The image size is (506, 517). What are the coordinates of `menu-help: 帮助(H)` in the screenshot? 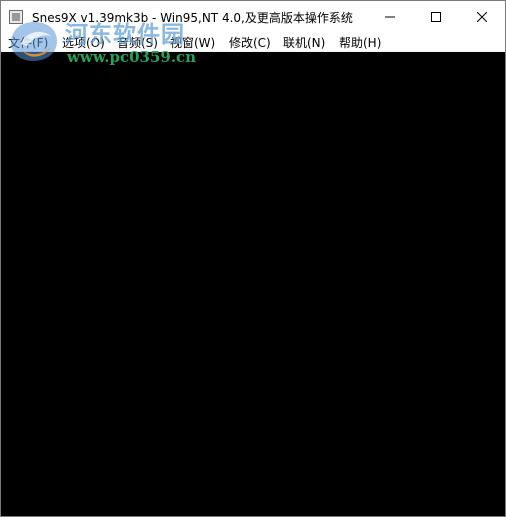 It's located at (360, 42).